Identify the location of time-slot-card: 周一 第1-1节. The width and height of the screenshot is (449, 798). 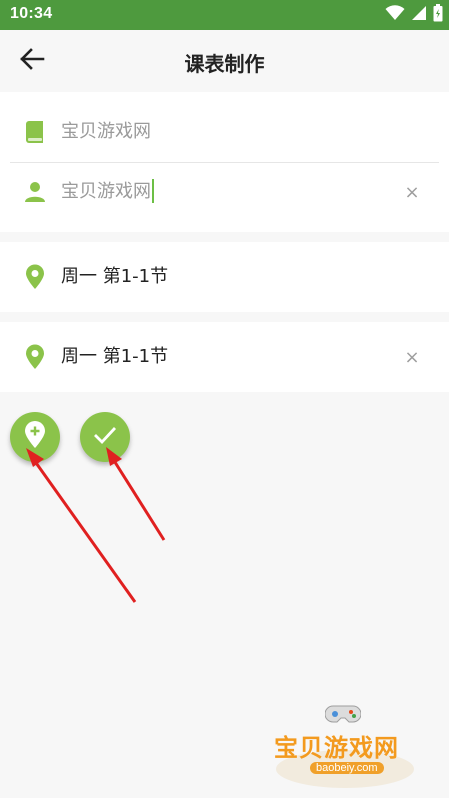
(224, 277).